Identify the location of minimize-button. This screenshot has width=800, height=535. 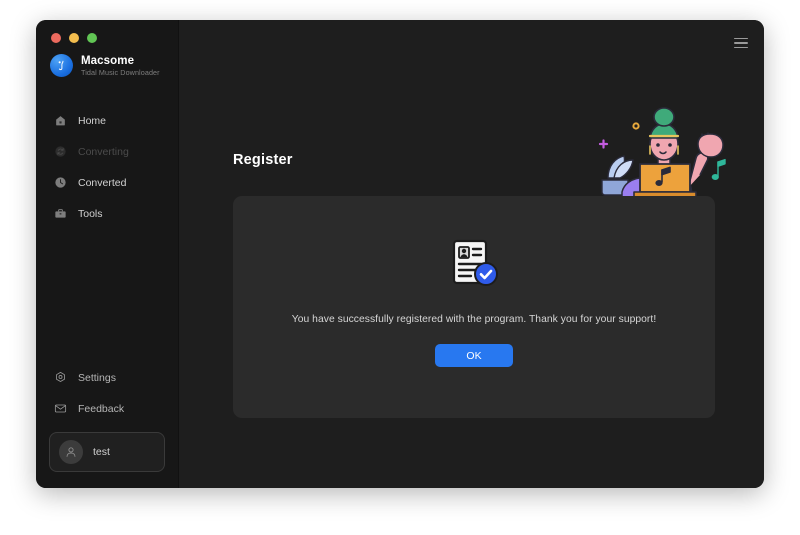
(74, 38).